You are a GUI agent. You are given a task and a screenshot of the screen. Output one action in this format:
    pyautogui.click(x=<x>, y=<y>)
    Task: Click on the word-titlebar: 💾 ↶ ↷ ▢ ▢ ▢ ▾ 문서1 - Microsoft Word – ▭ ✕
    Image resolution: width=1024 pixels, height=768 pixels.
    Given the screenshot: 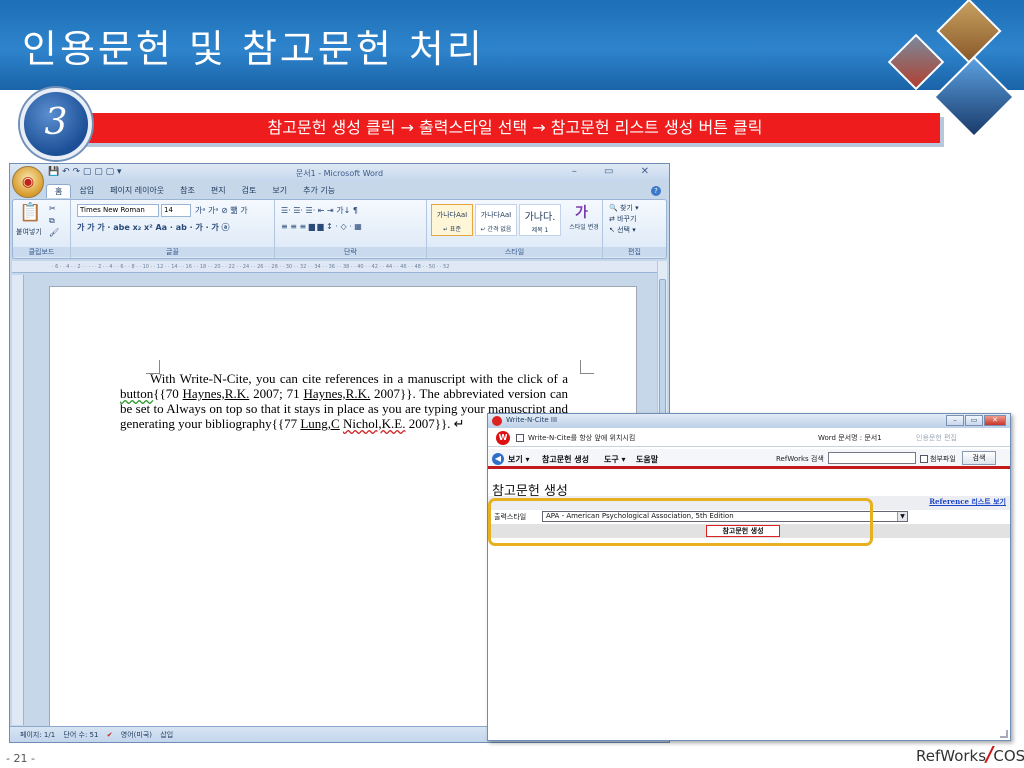 What is the action you would take?
    pyautogui.click(x=339, y=173)
    